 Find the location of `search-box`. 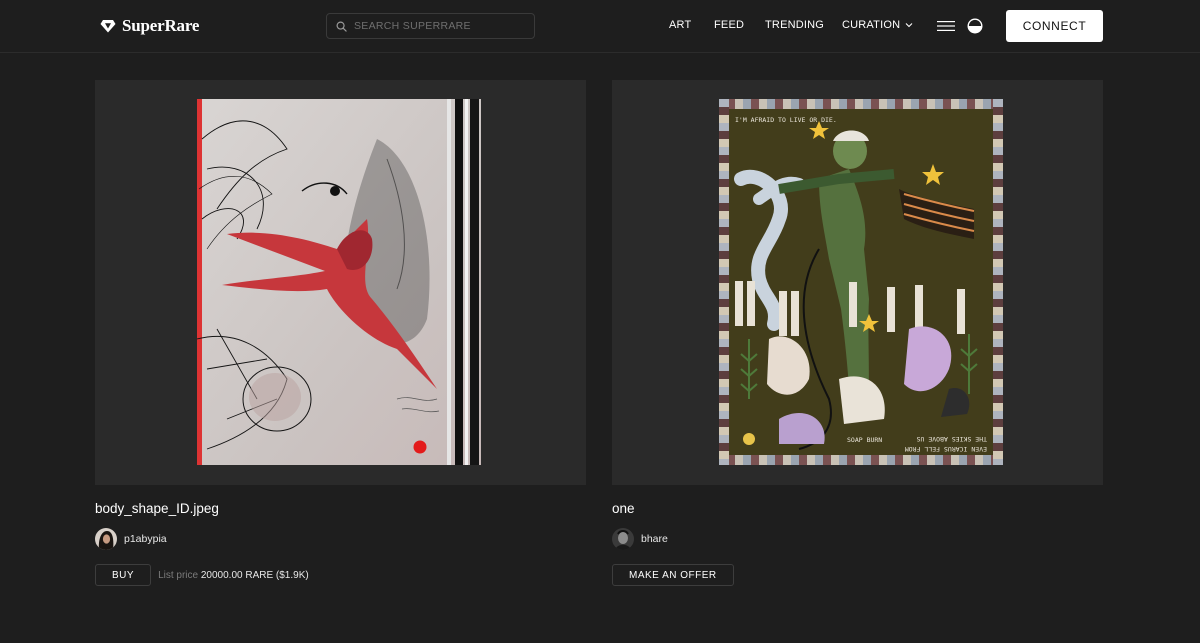

search-box is located at coordinates (430, 26).